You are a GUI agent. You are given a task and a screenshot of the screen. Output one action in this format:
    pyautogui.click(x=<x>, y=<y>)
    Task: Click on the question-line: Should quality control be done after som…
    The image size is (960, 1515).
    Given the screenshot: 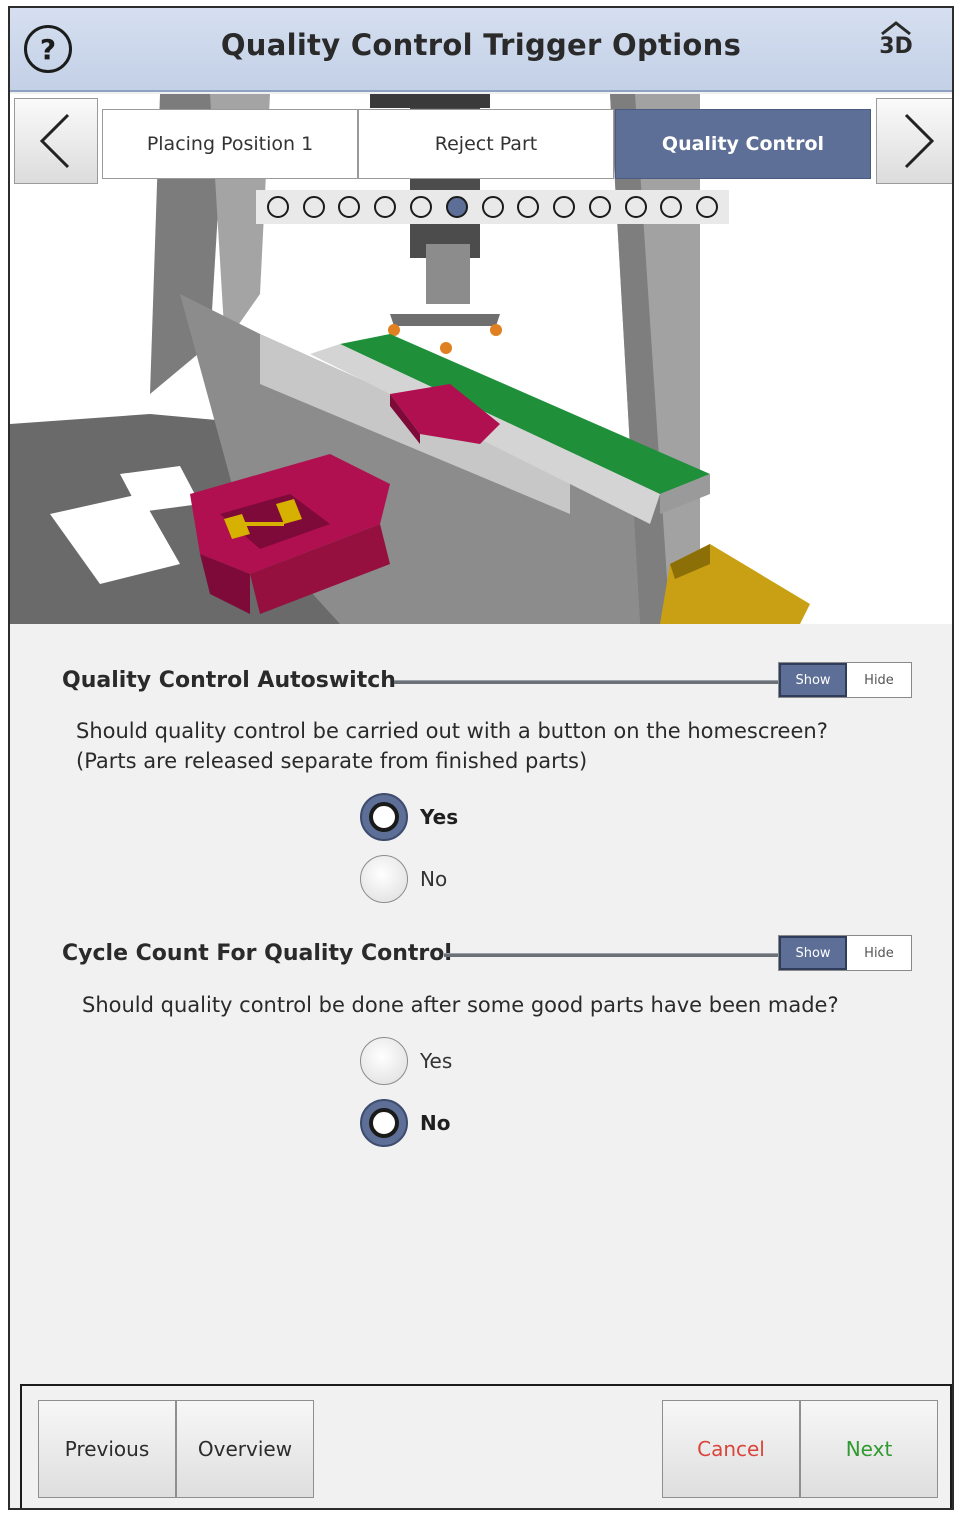 What is the action you would take?
    pyautogui.click(x=460, y=1005)
    